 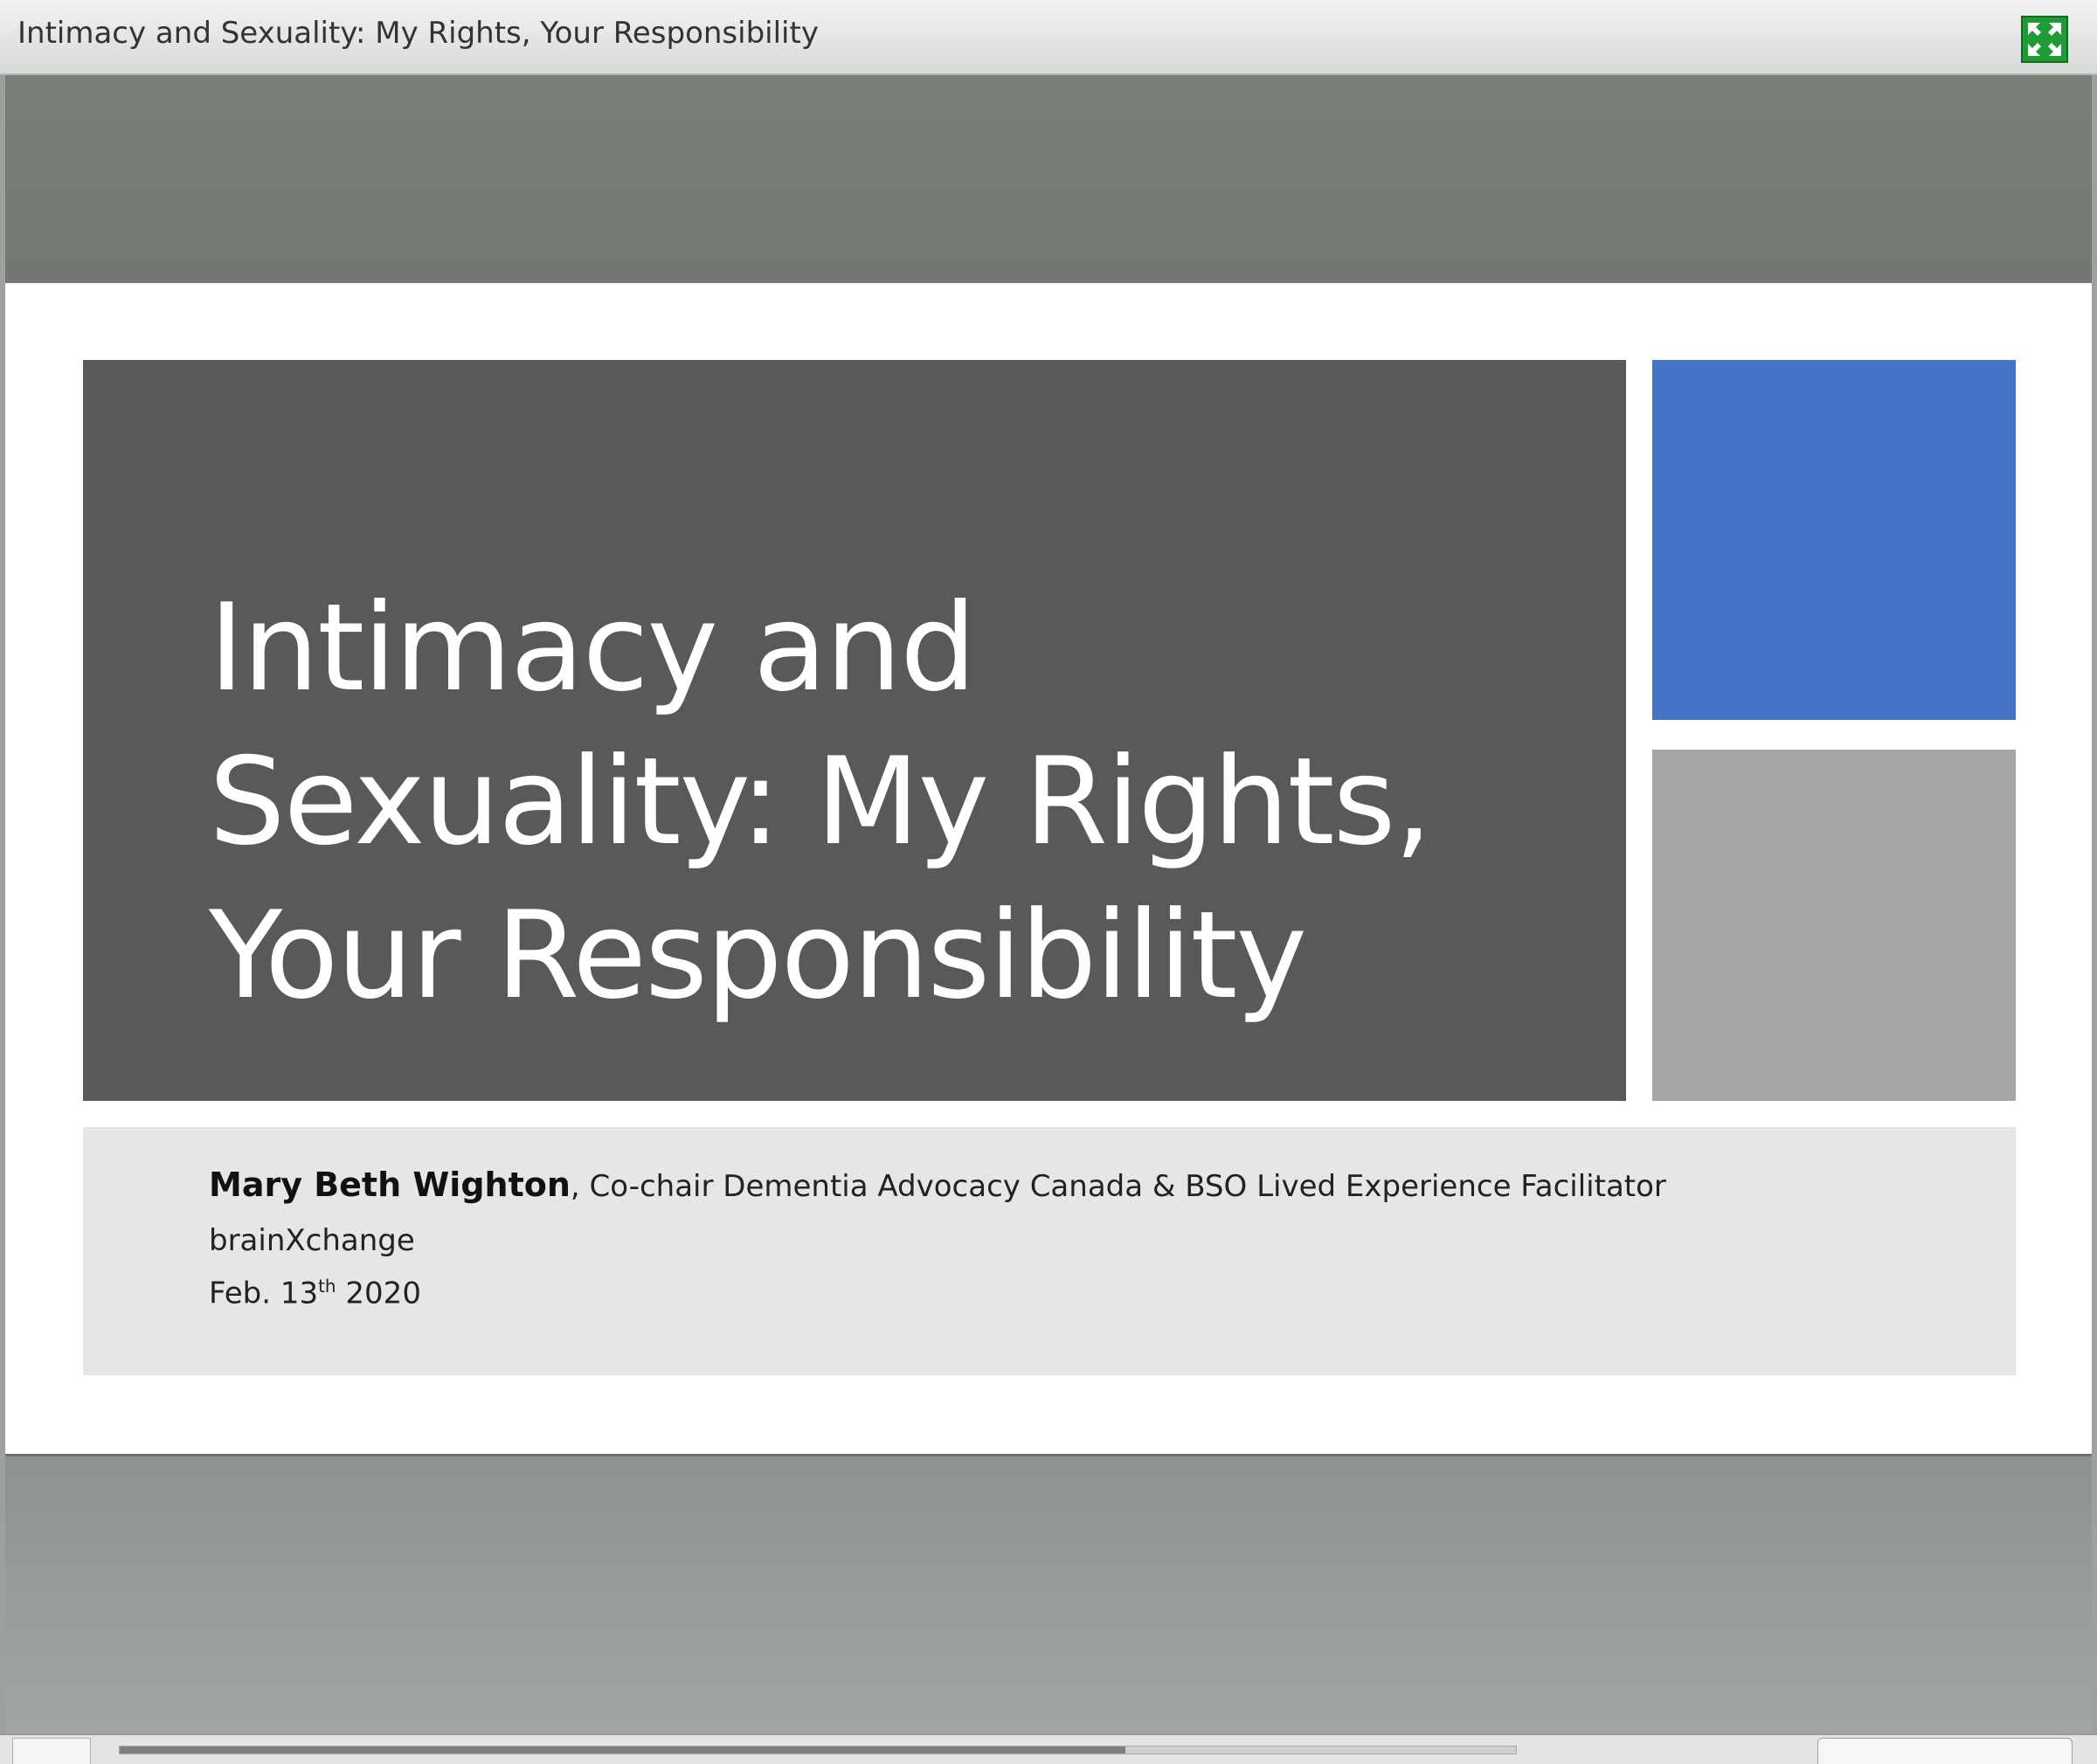 I want to click on presentation-date: Feb. 13th 2020, so click(x=315, y=1293).